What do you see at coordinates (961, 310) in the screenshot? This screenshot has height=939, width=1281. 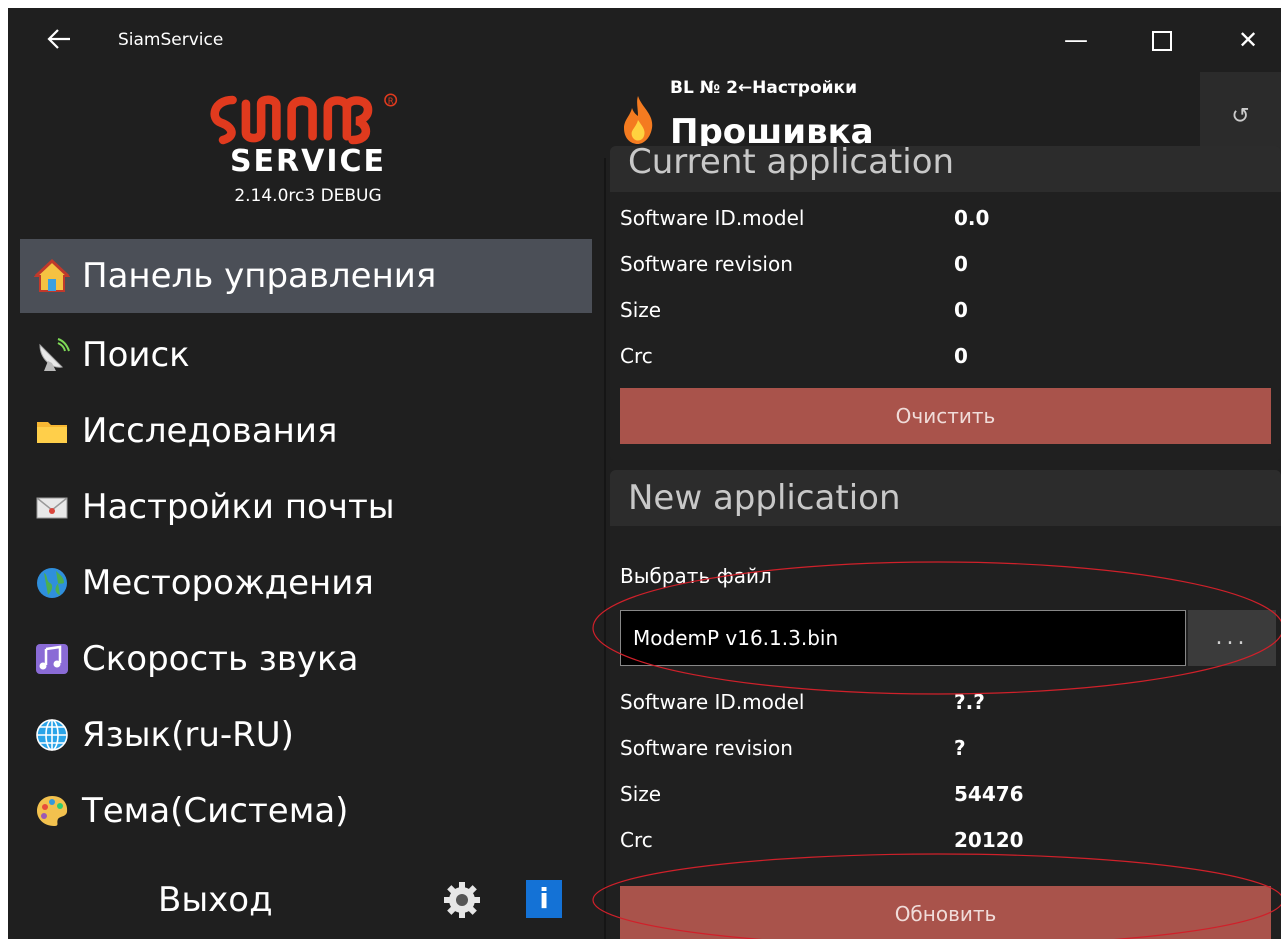 I see `size-value: 0` at bounding box center [961, 310].